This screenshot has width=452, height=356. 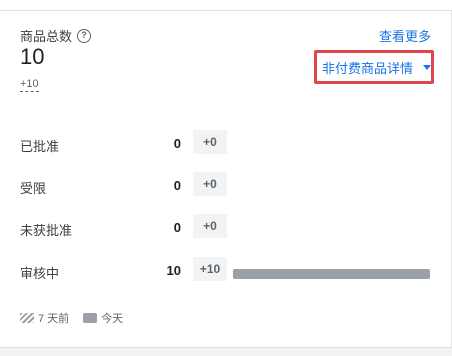 I want to click on status-row-approved: 已批准 0 +0, so click(x=226, y=145).